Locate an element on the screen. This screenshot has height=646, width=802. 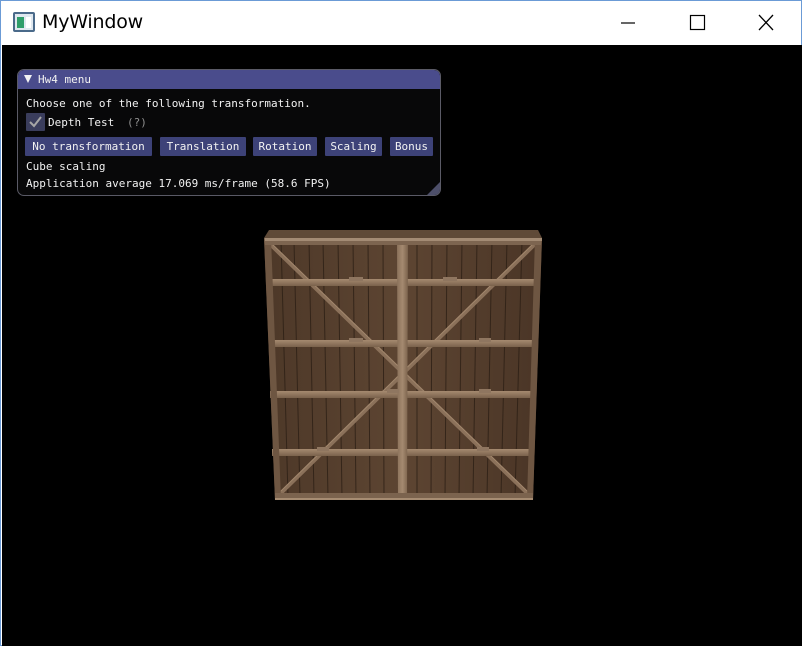
minimize-icon is located at coordinates (628, 23).